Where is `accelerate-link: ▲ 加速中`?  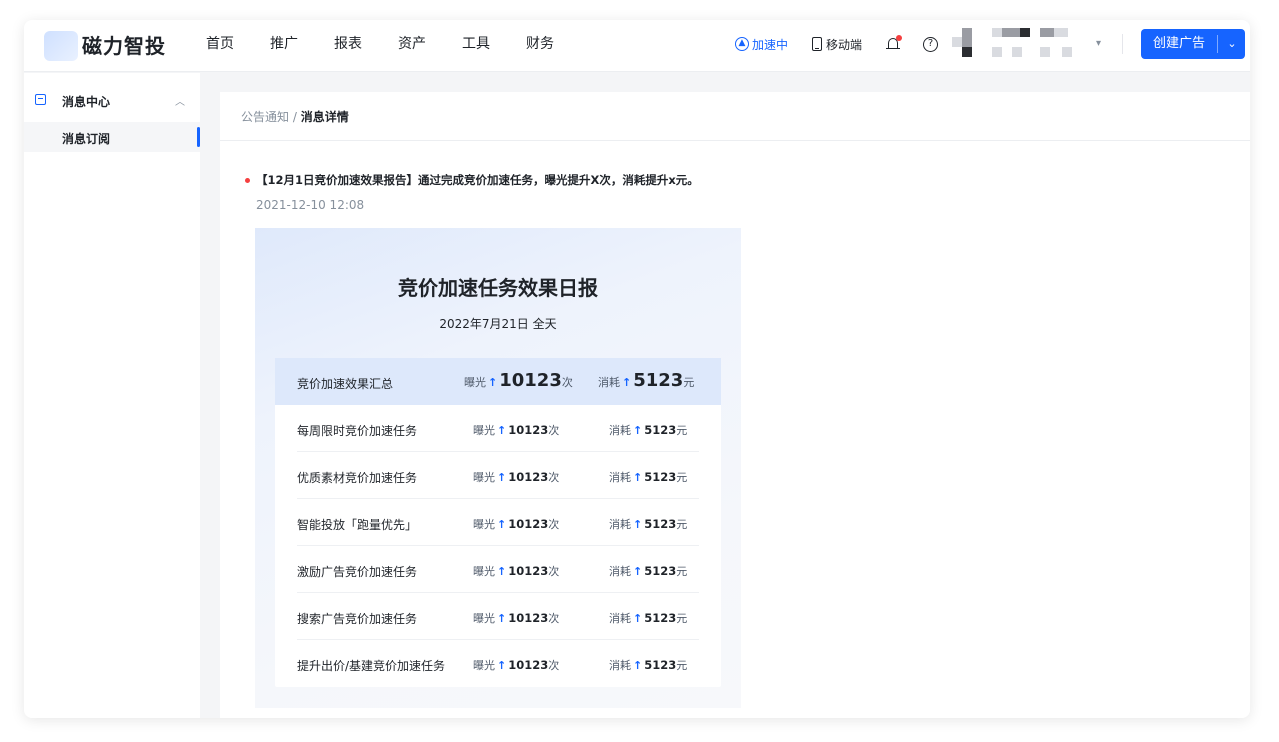
accelerate-link: ▲ 加速中 is located at coordinates (761, 44).